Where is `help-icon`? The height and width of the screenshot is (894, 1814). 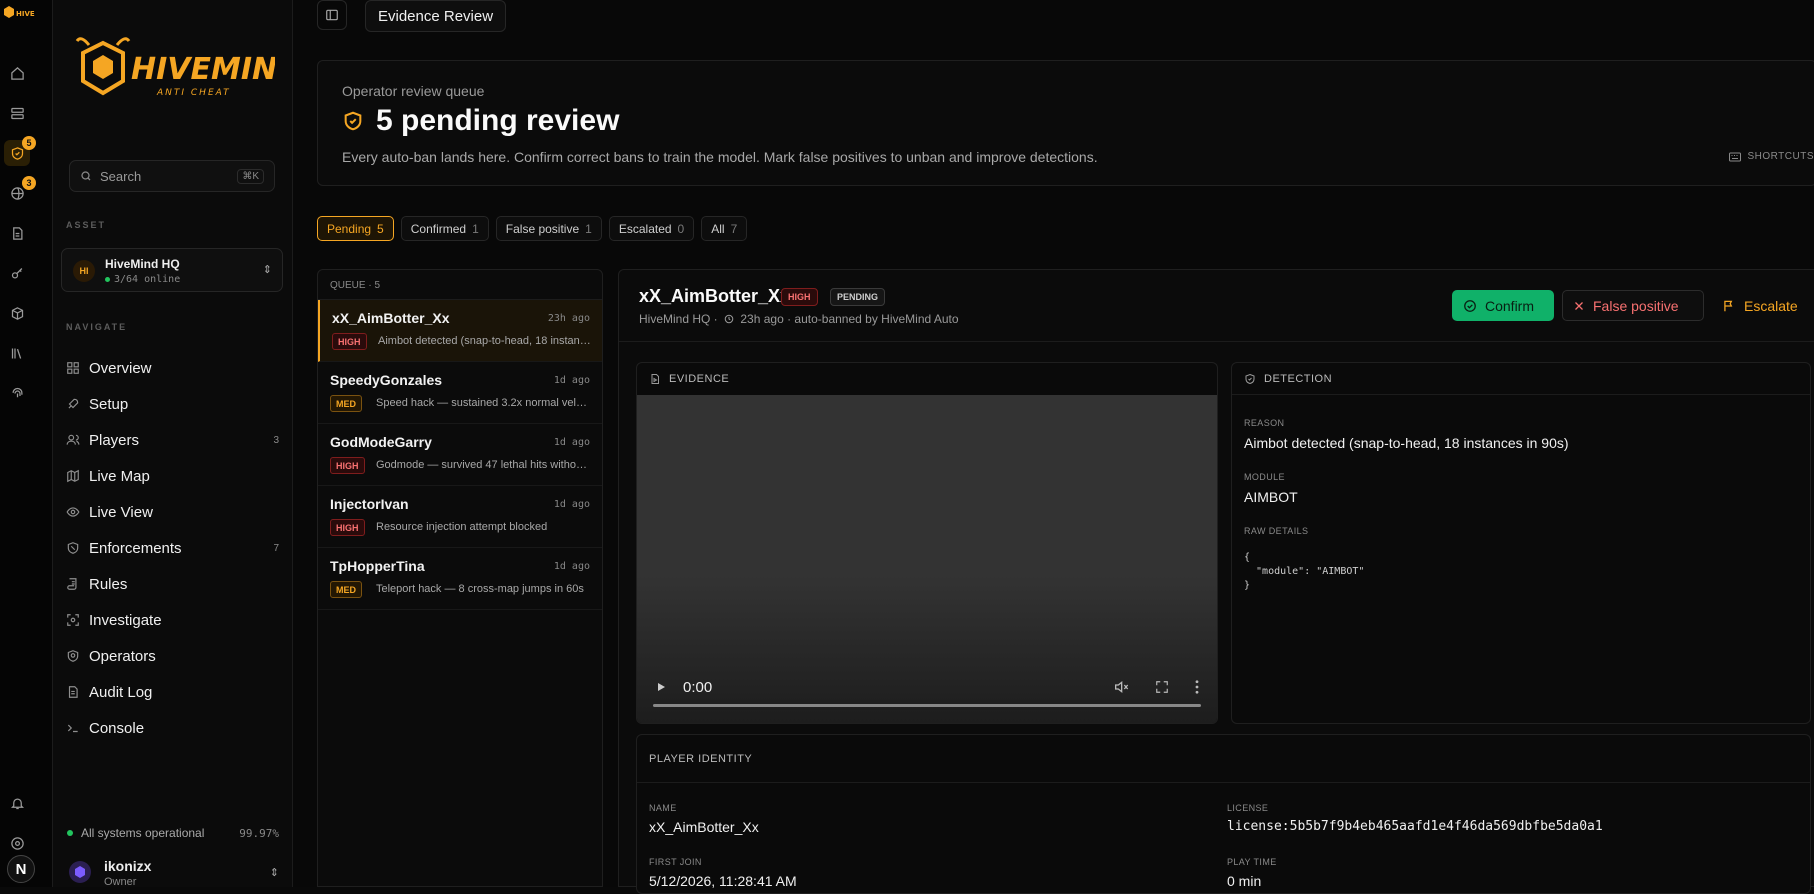 help-icon is located at coordinates (17, 843).